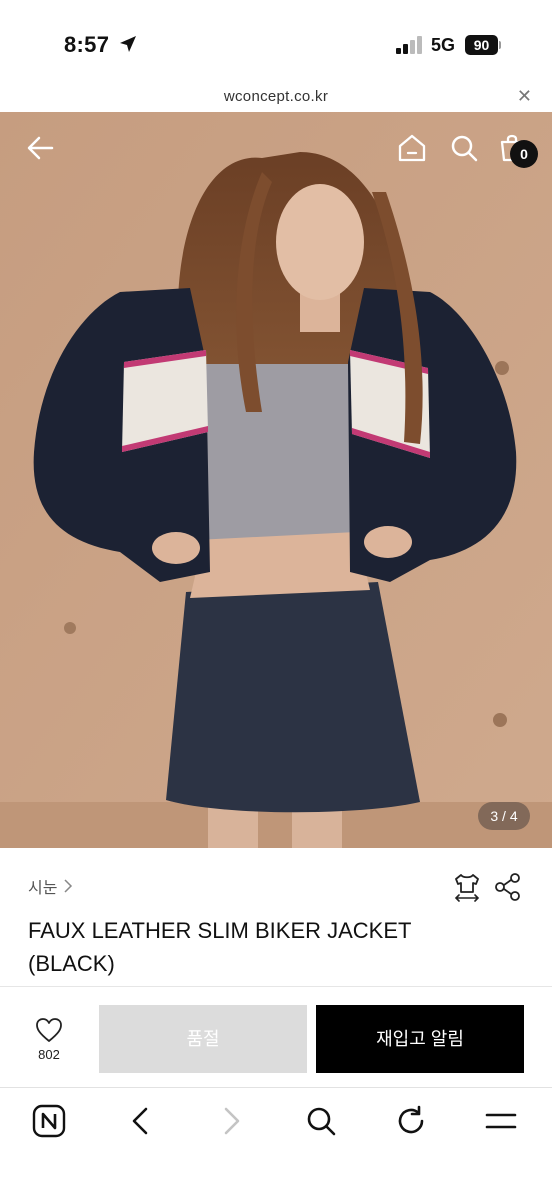 The image size is (552, 1200). What do you see at coordinates (411, 1121) in the screenshot?
I see `reload-icon` at bounding box center [411, 1121].